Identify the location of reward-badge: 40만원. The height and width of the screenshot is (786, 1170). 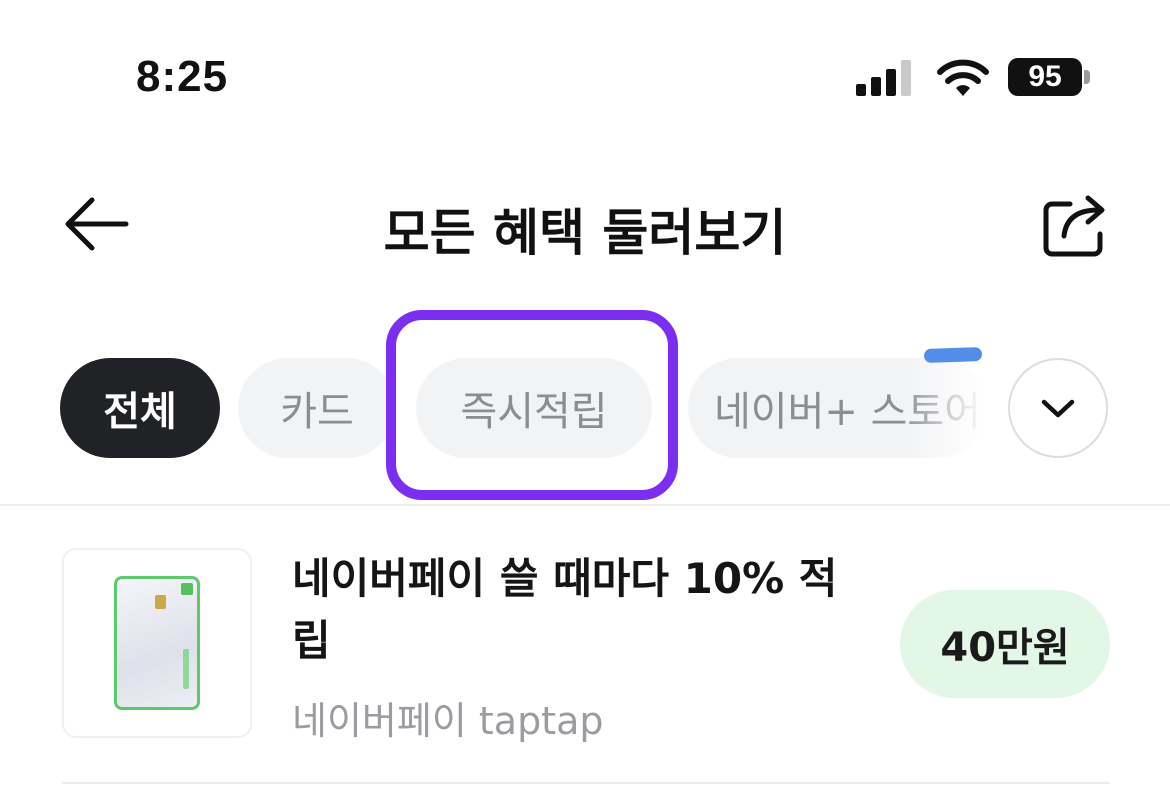
(1005, 644).